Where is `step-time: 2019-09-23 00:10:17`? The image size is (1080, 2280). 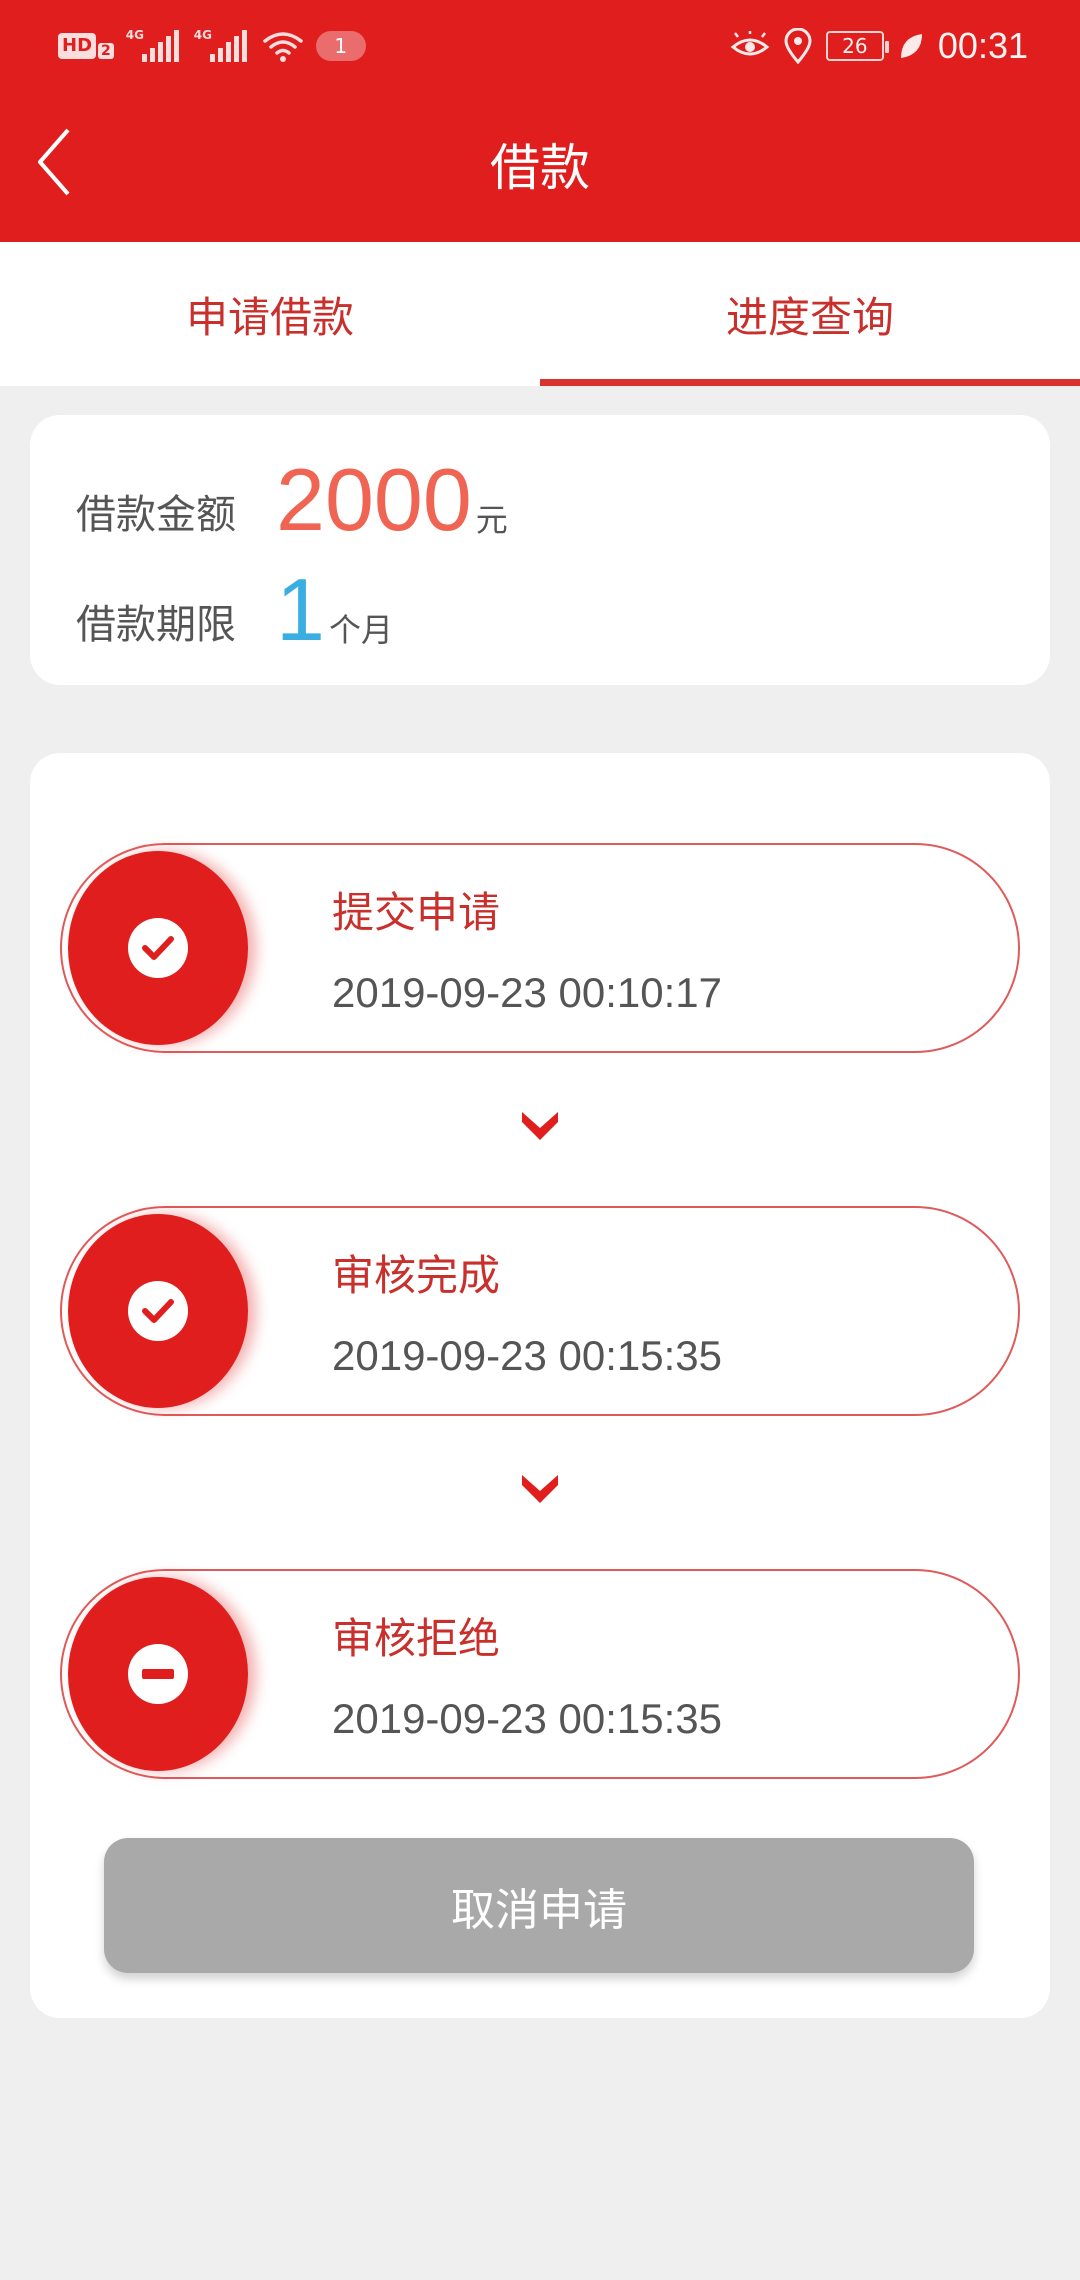 step-time: 2019-09-23 00:10:17 is located at coordinates (527, 992).